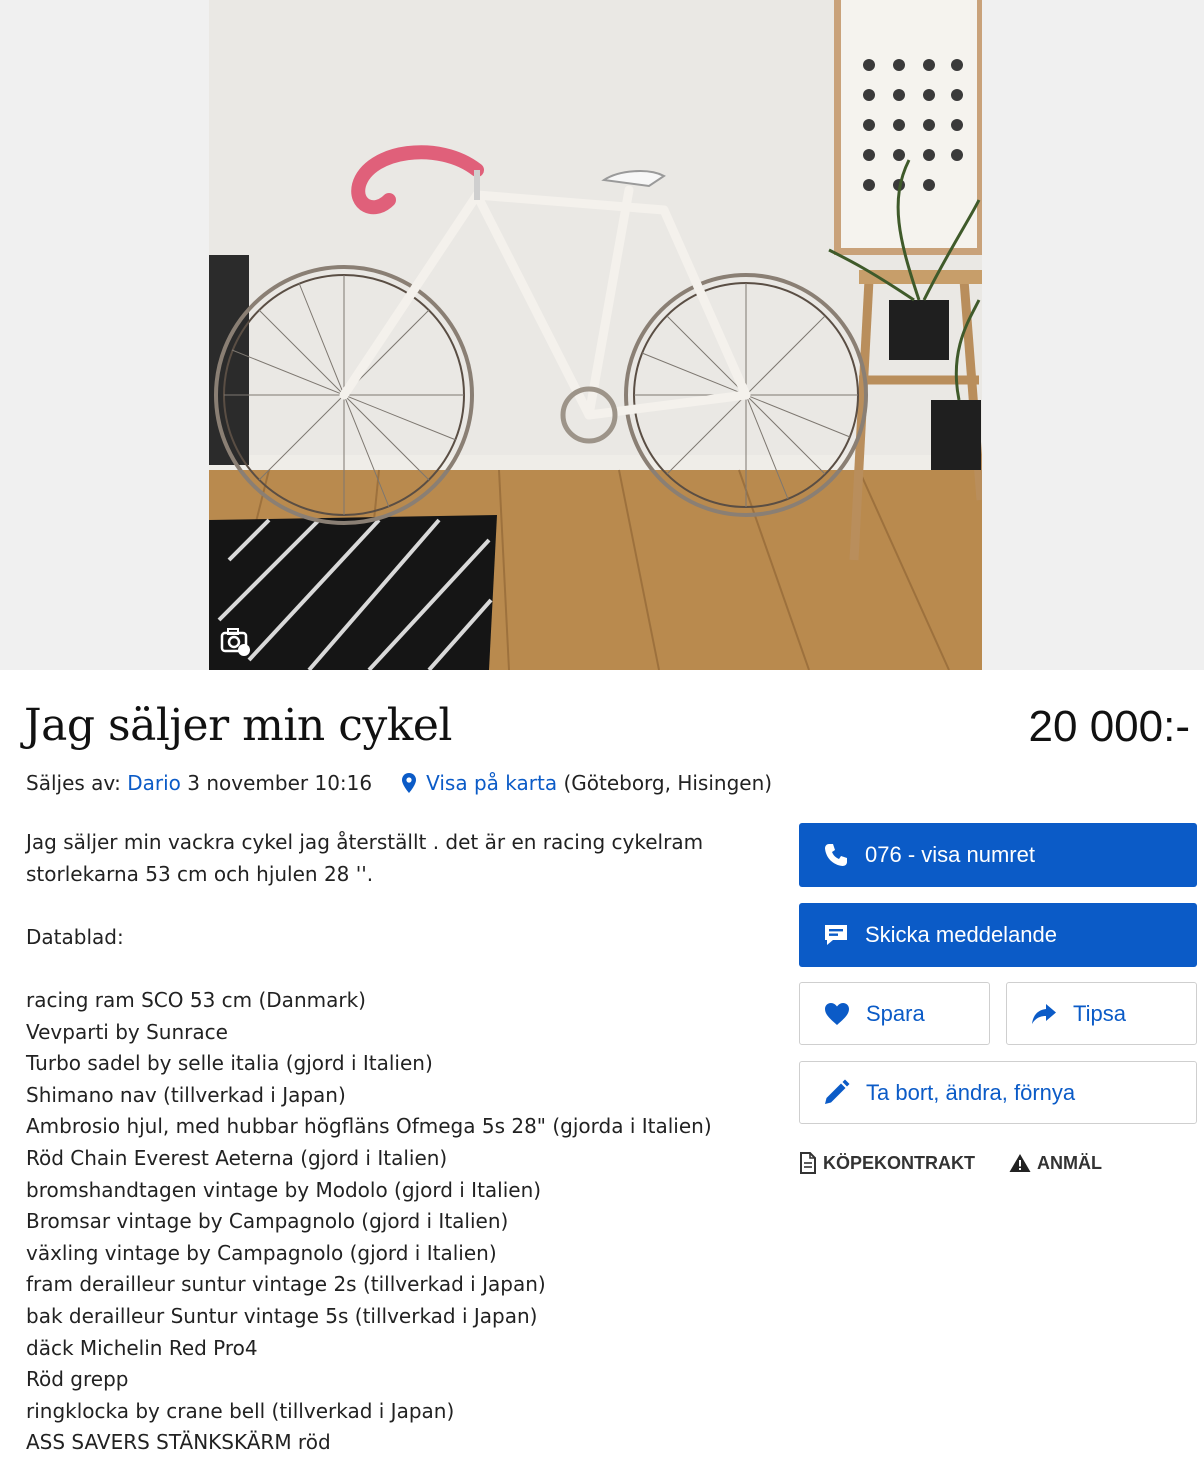  Describe the element at coordinates (1069, 1162) in the screenshot. I see `report-label: ANMÄL` at that location.